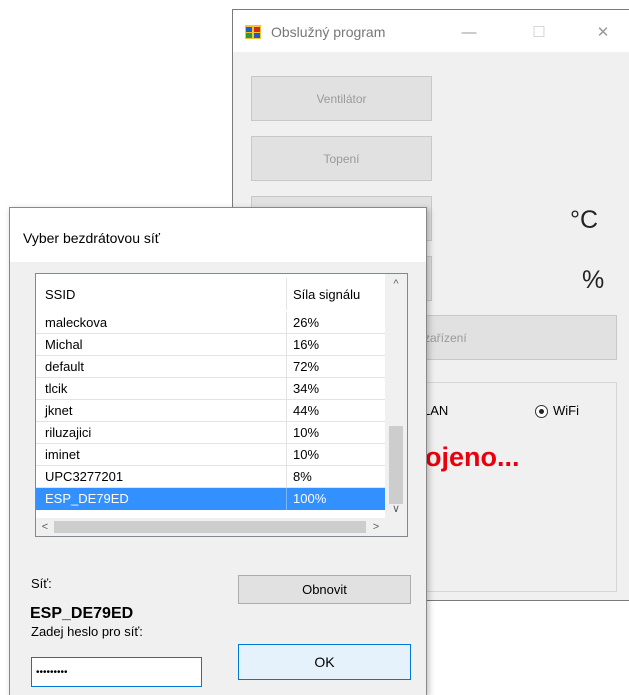 The height and width of the screenshot is (695, 629). I want to click on scrollbar-corner, so click(396, 527).